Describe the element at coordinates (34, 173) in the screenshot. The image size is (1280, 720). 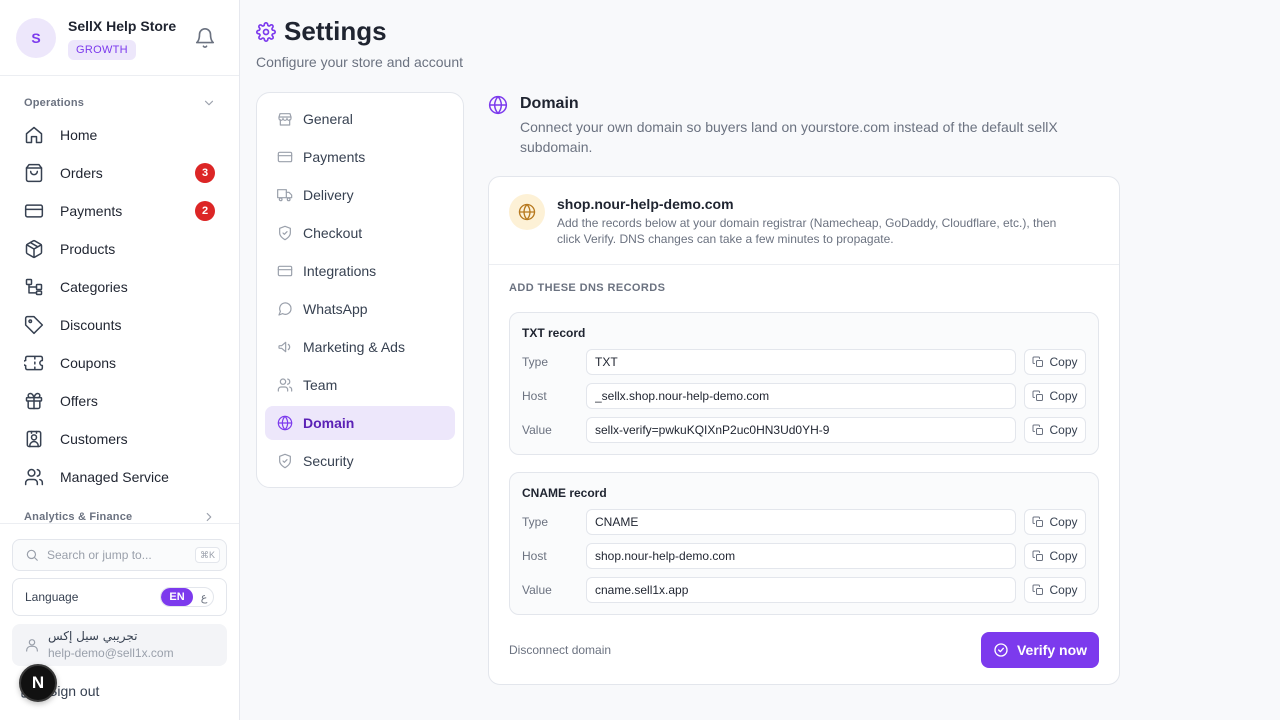
I see `shopping-bag-icon` at that location.